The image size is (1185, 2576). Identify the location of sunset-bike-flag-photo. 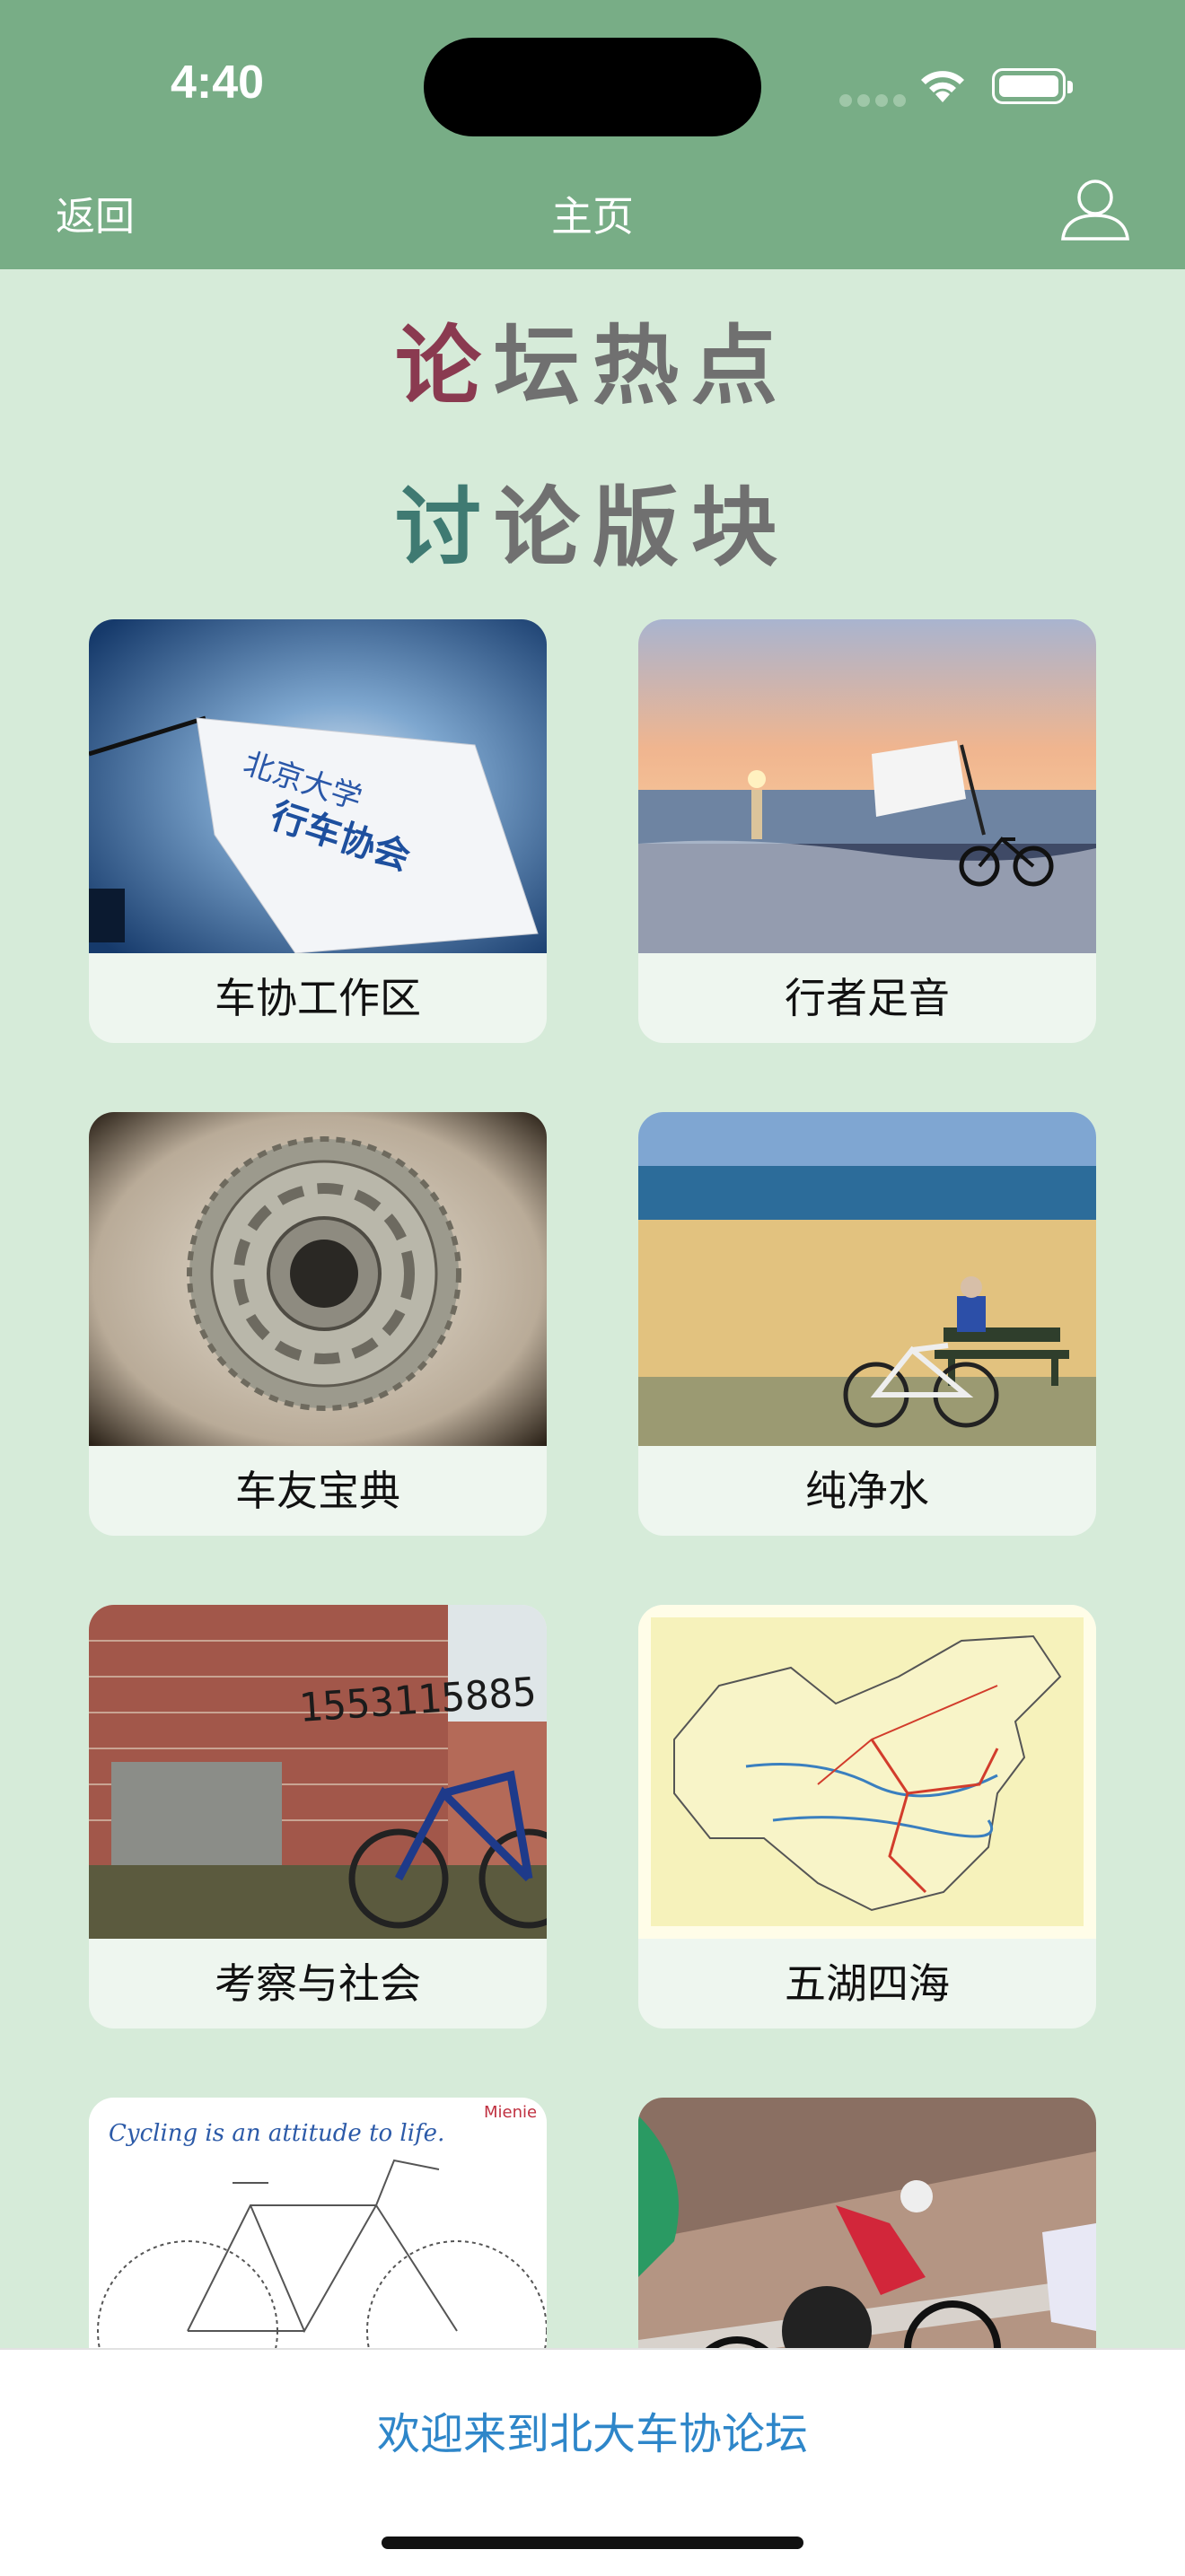
(867, 786).